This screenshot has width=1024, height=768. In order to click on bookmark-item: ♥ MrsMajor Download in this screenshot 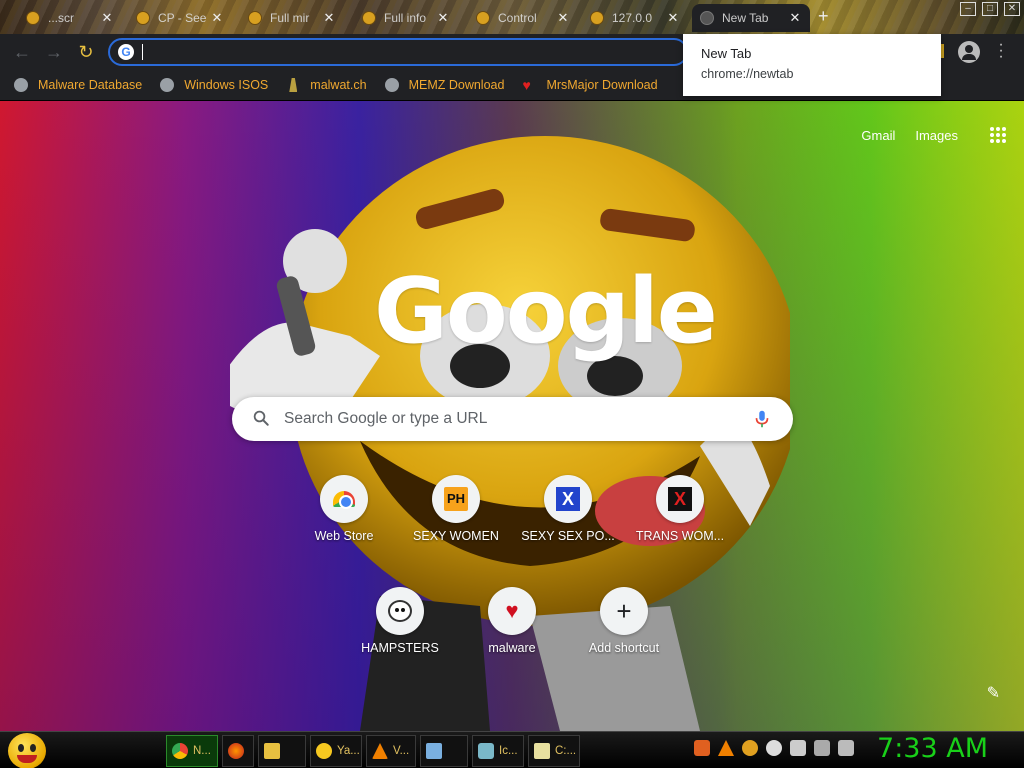, I will do `click(589, 85)`.